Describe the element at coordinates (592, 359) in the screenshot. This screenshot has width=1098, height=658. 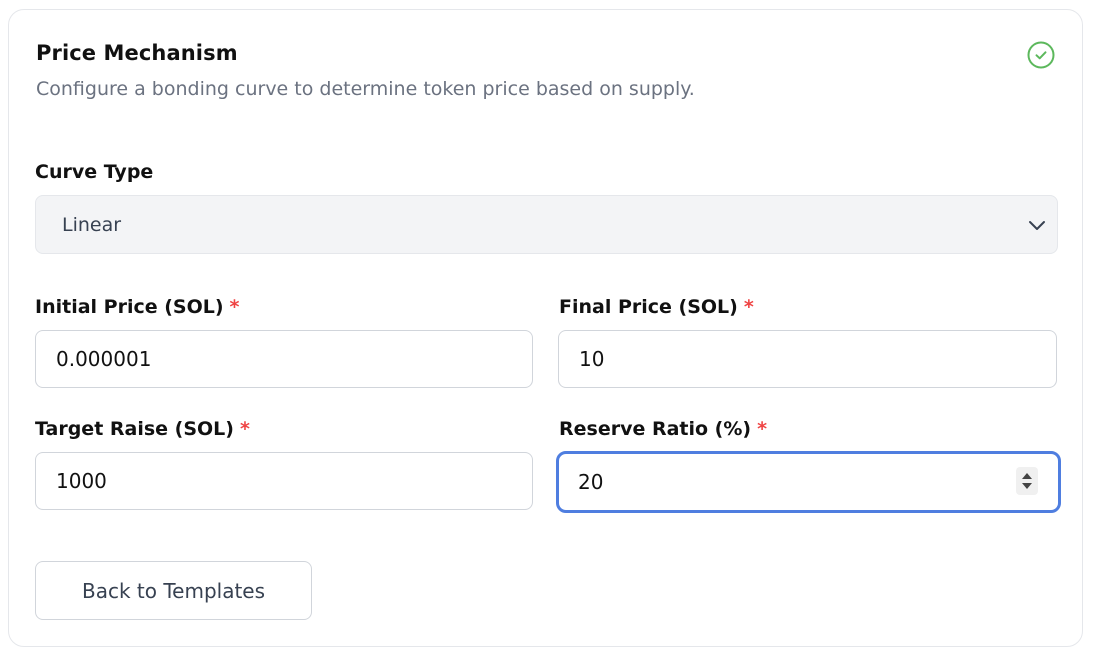
I see `final-price-value: 10` at that location.